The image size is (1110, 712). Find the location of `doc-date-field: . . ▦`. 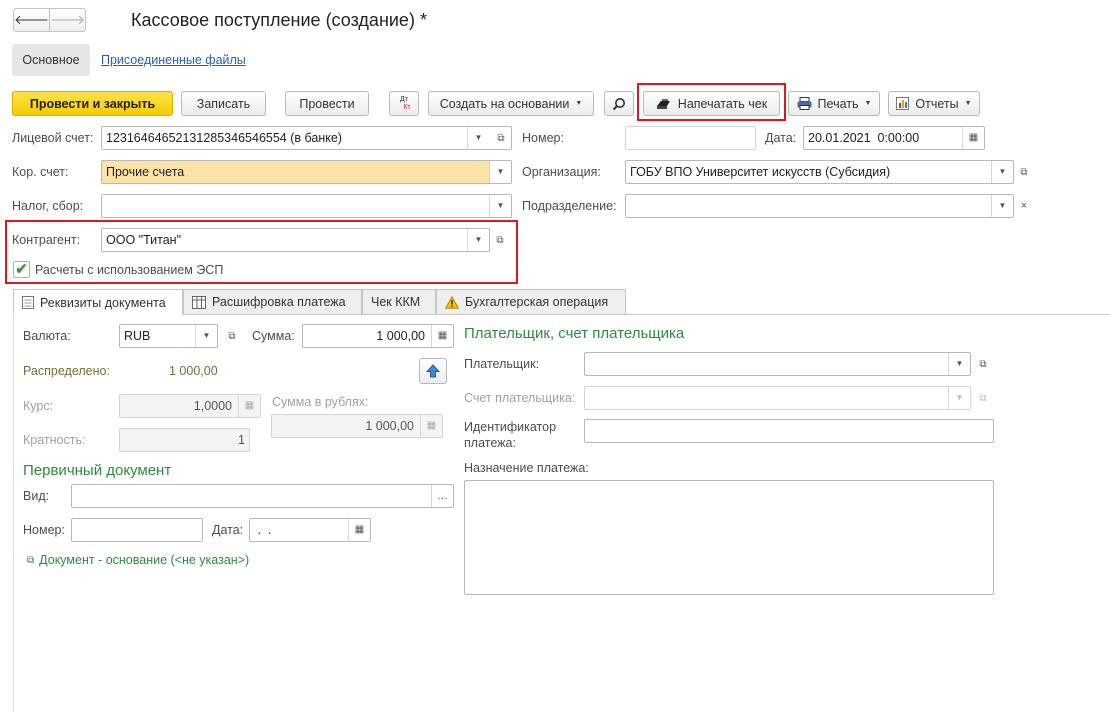

doc-date-field: . . ▦ is located at coordinates (310, 530).